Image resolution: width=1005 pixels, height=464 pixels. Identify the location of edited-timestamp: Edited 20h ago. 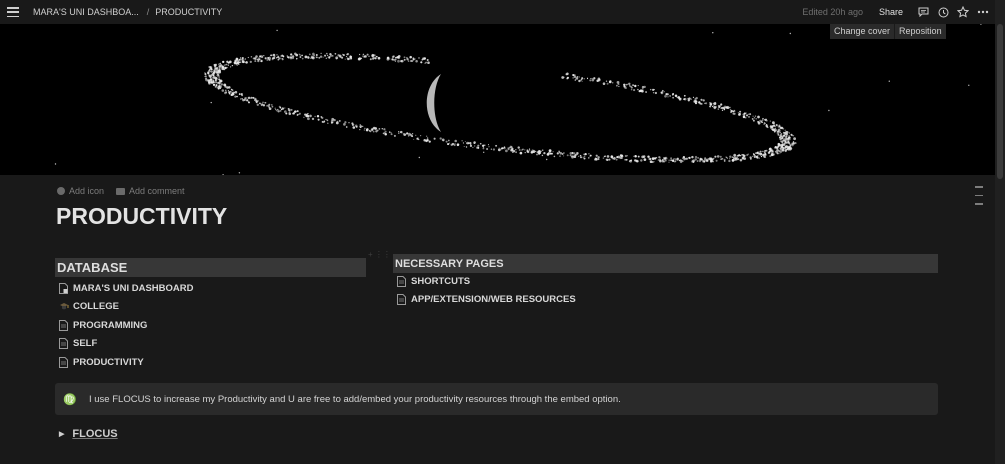
(832, 12).